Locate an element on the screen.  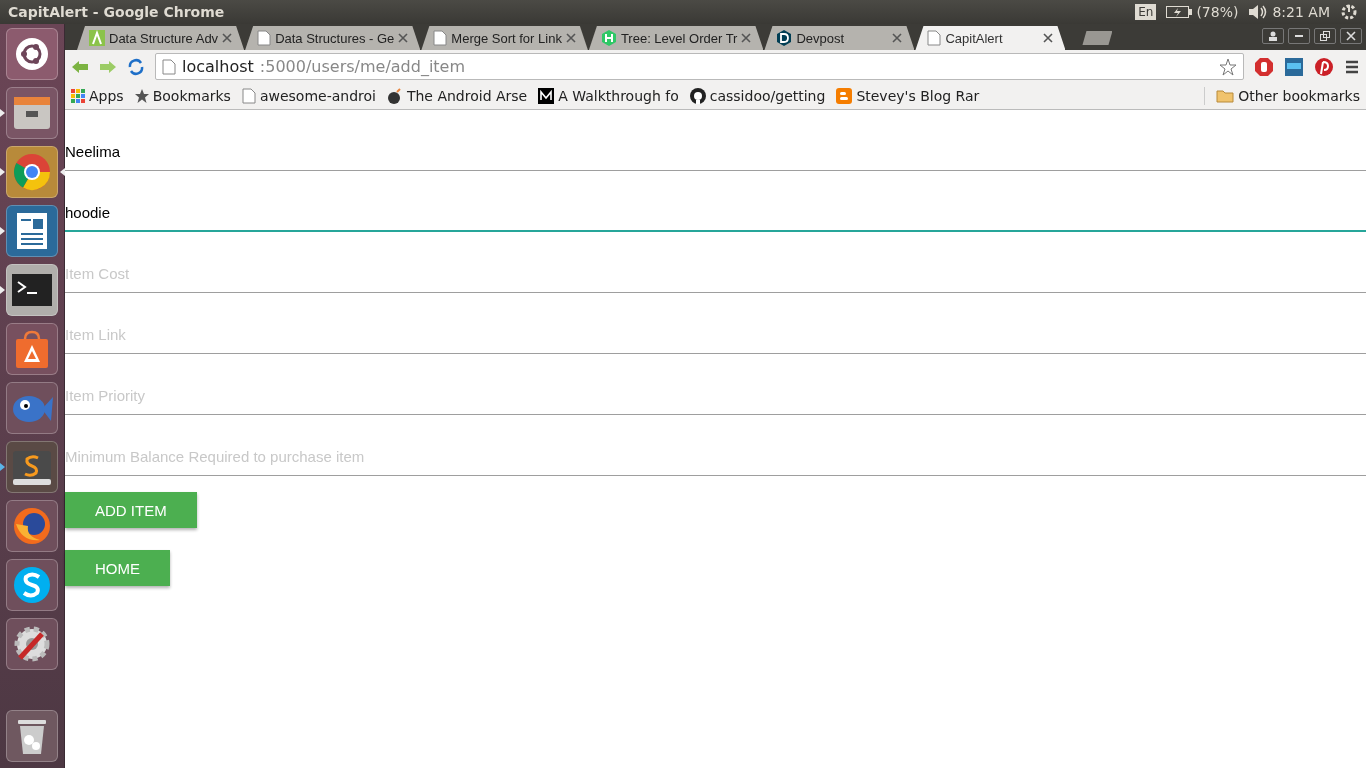
forward-arrow-icon is located at coordinates (108, 66).